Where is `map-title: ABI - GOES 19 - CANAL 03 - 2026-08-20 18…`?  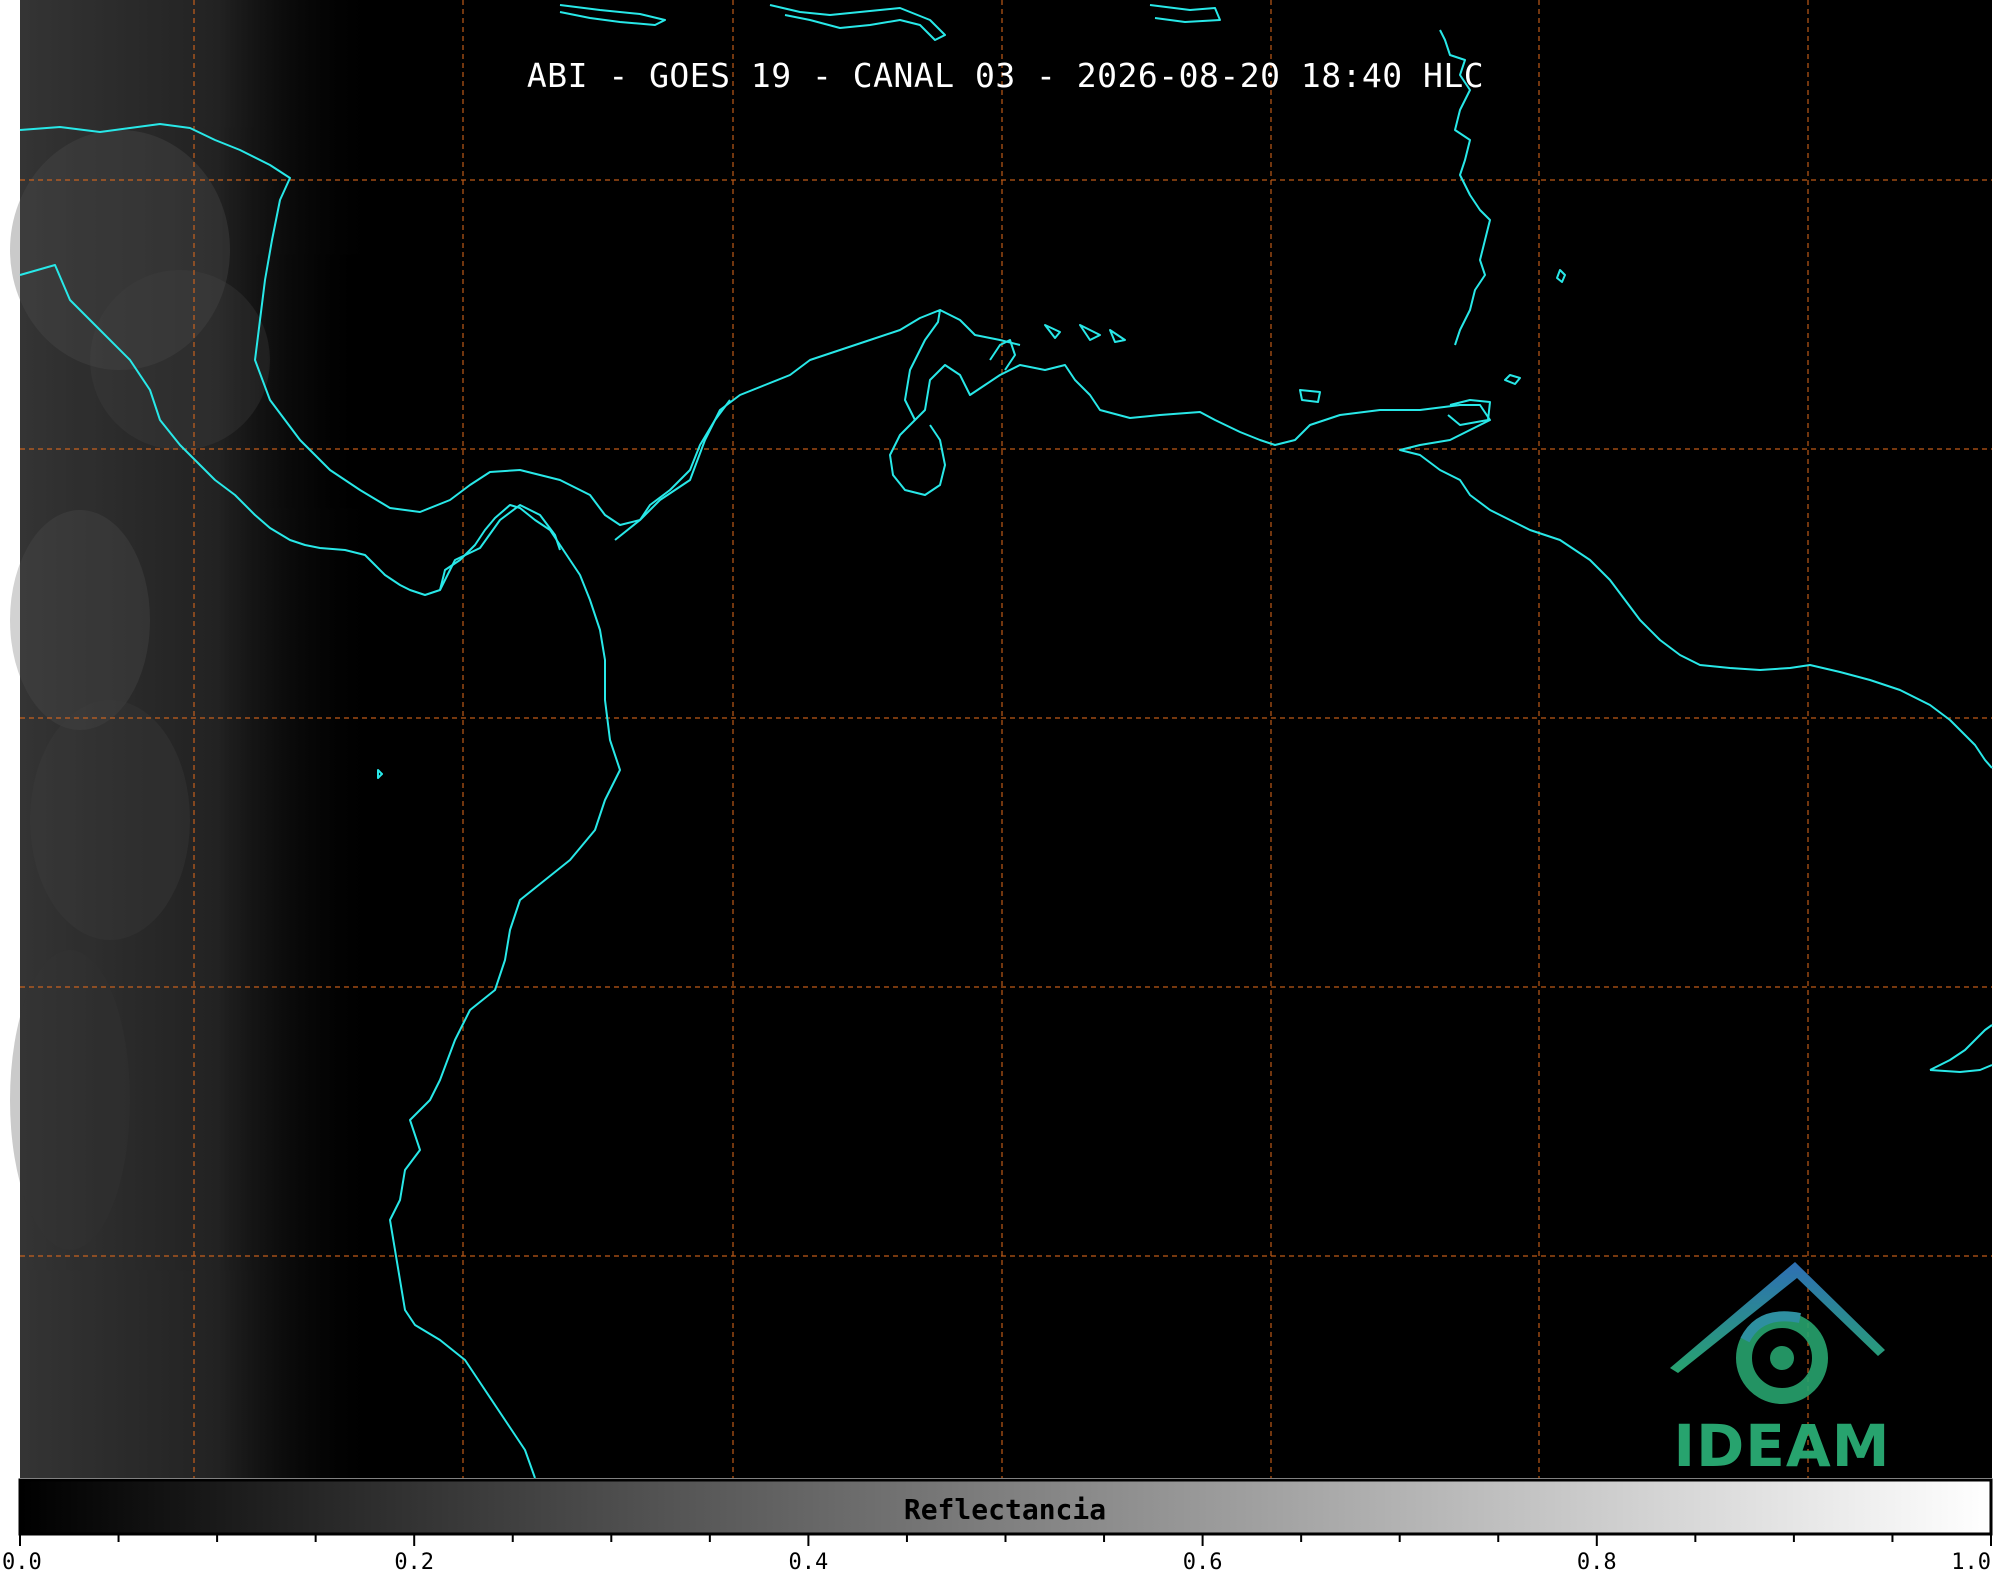 map-title: ABI - GOES 19 - CANAL 03 - 2026-08-20 18… is located at coordinates (1005, 75).